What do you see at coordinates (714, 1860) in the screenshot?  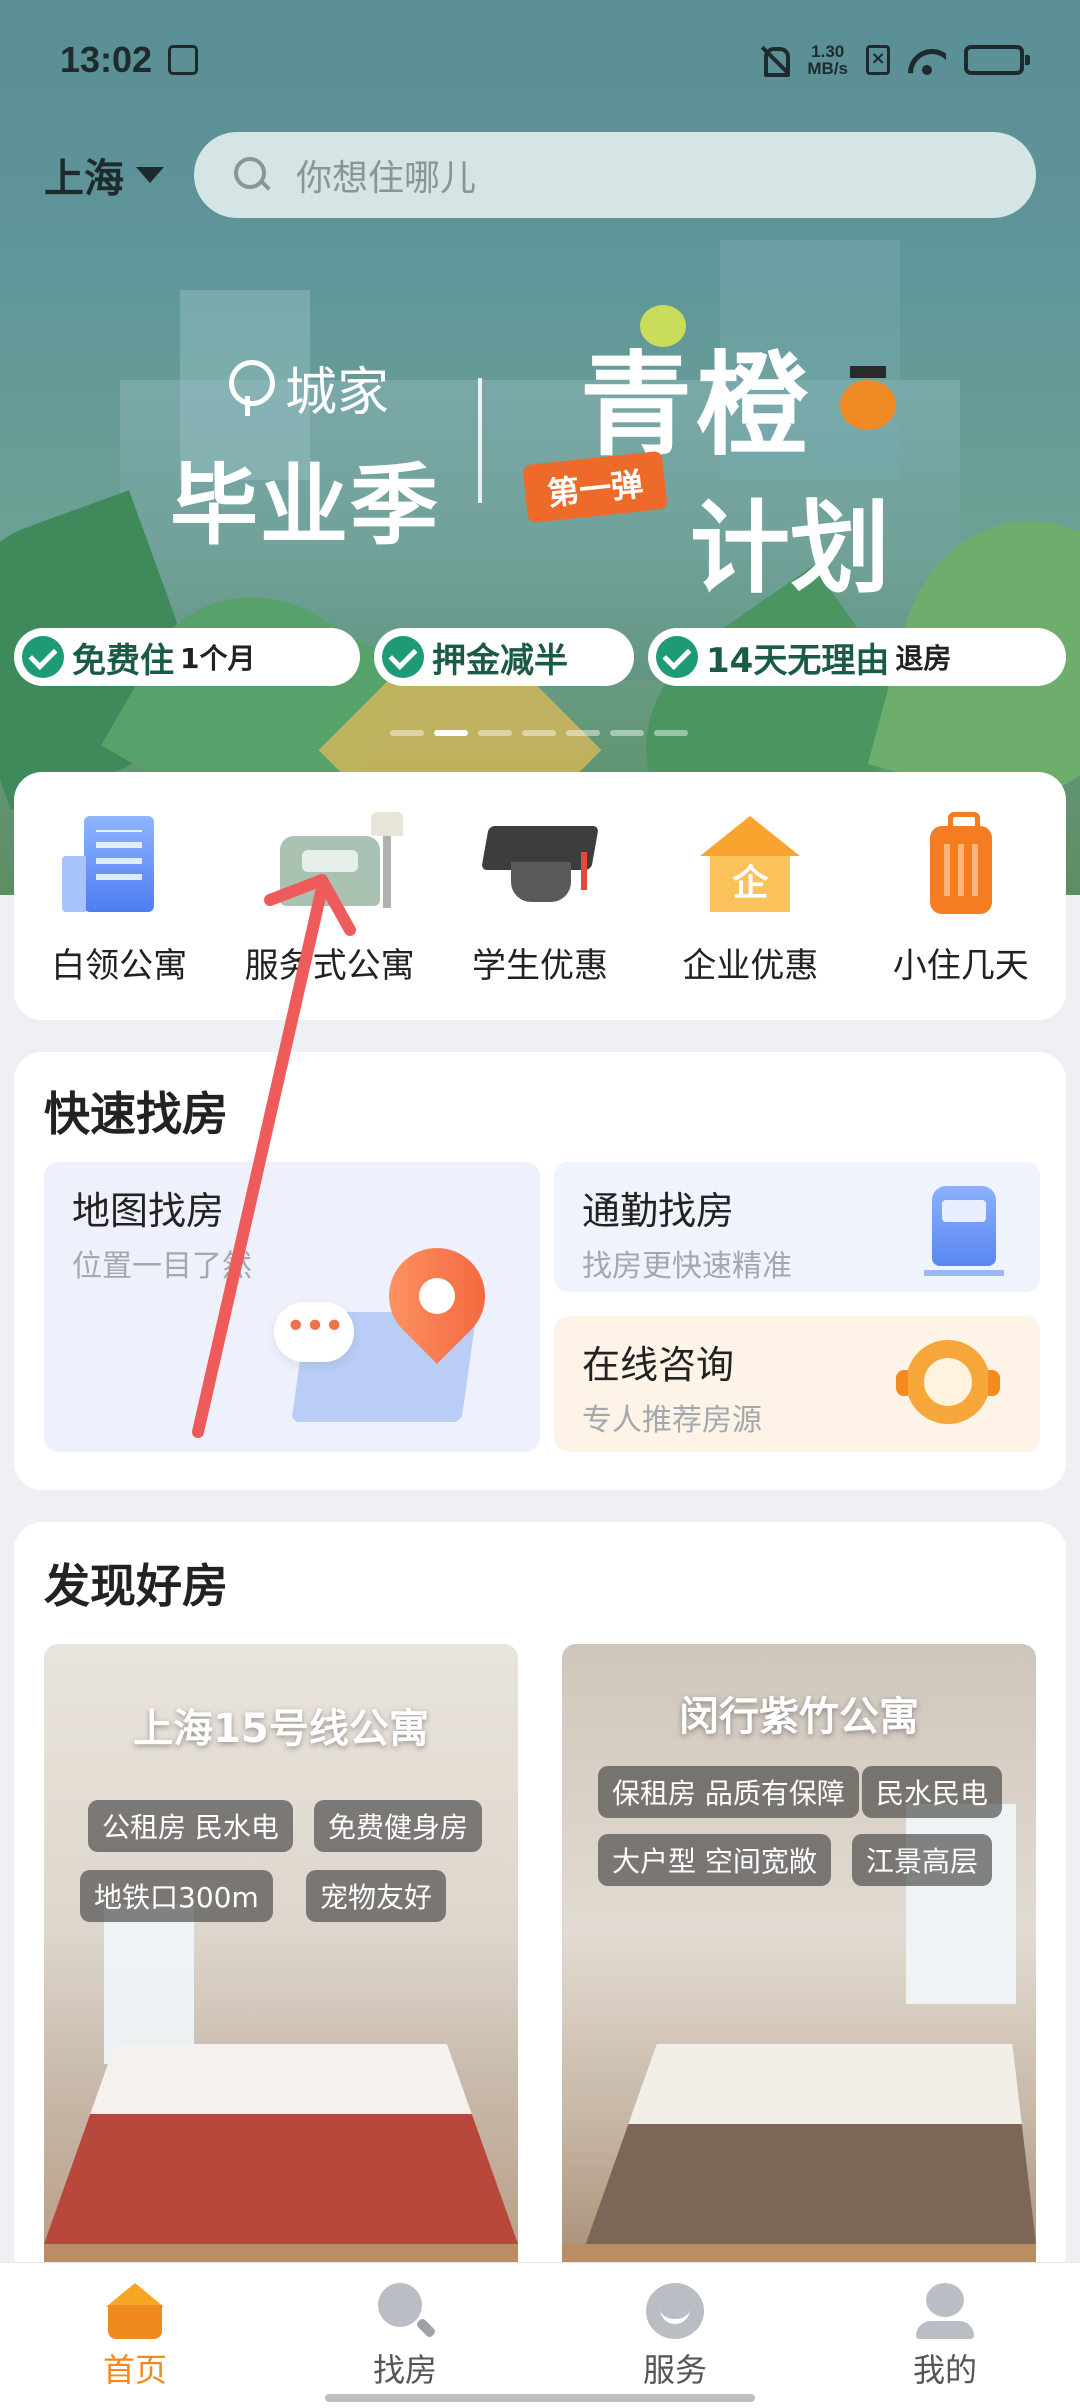 I see `listing-tag: 大户型 空间宽敞` at bounding box center [714, 1860].